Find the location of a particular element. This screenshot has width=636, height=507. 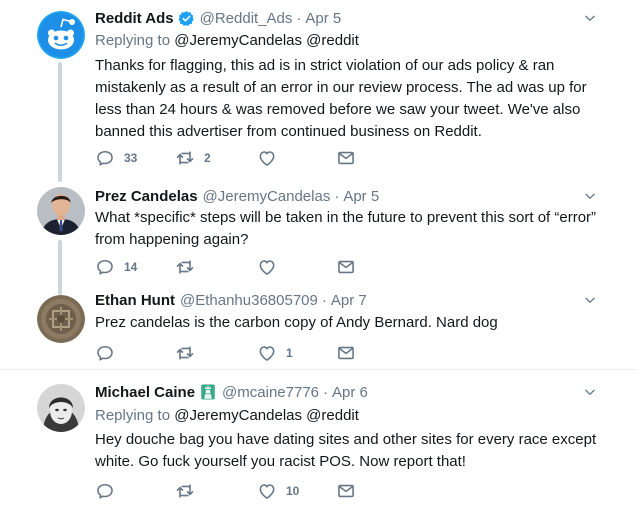

retweet-button: 2 is located at coordinates (193, 158).